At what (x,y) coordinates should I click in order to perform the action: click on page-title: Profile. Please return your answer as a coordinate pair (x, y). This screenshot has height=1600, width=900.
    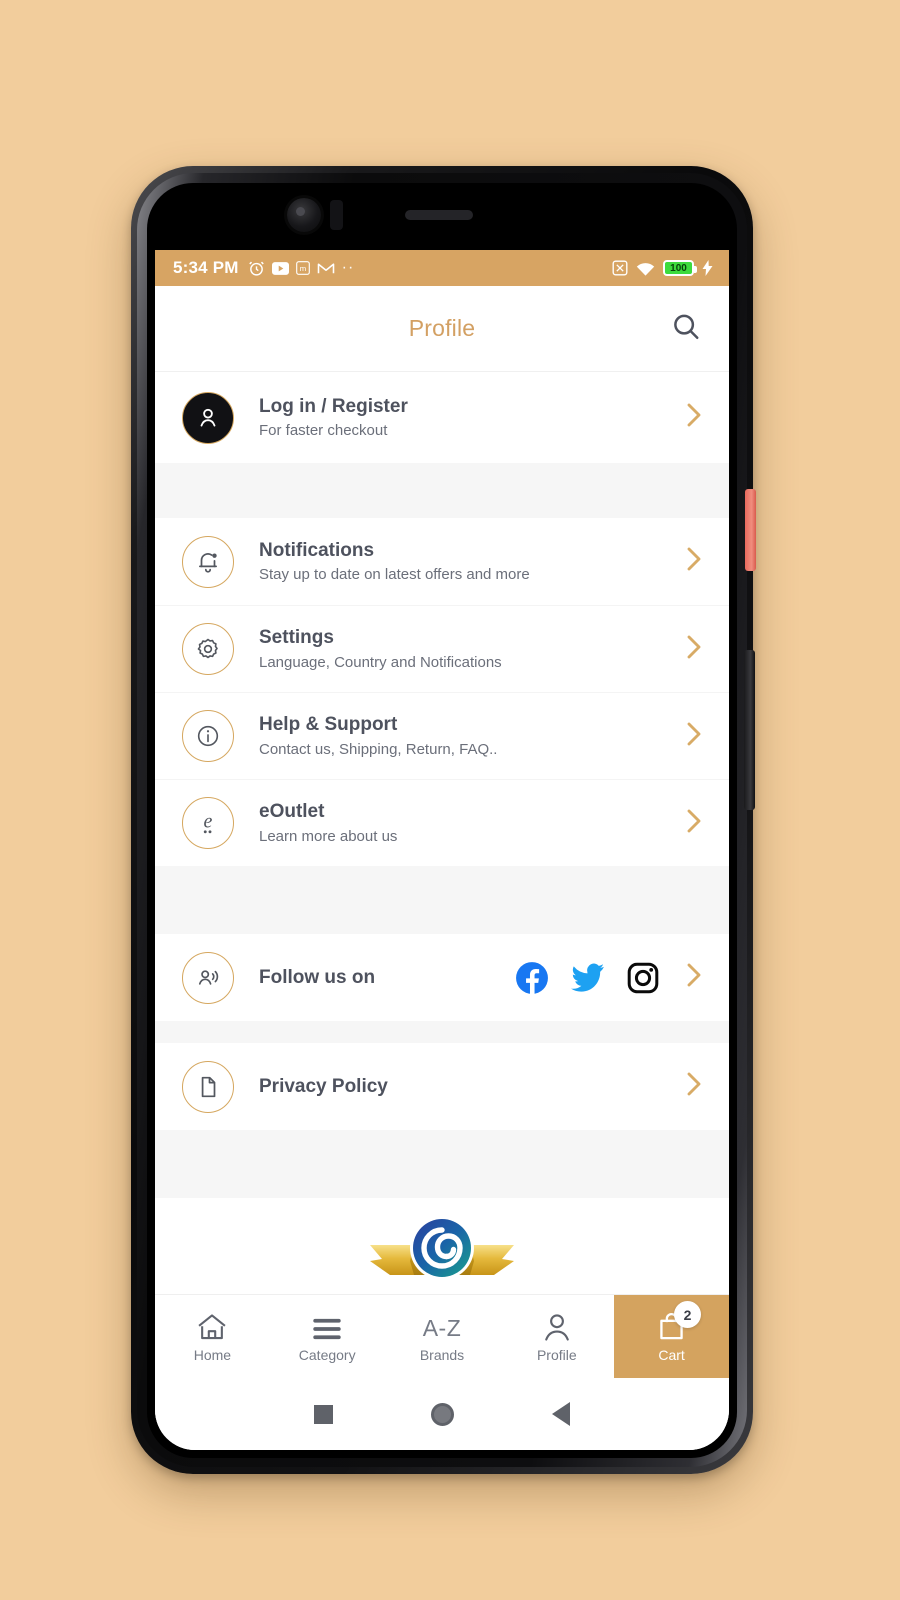
    Looking at the image, I should click on (442, 328).